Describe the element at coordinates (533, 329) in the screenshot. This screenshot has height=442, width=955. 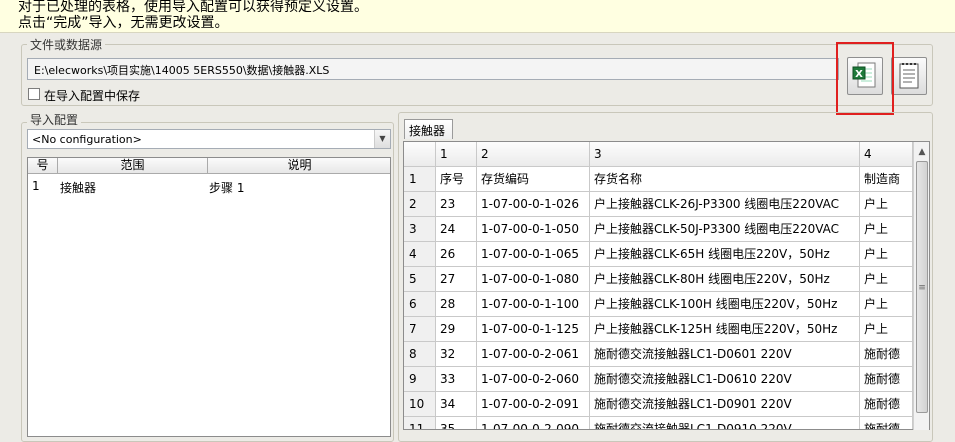
I see `grid-cell: 1-07-00-0-1-125` at that location.